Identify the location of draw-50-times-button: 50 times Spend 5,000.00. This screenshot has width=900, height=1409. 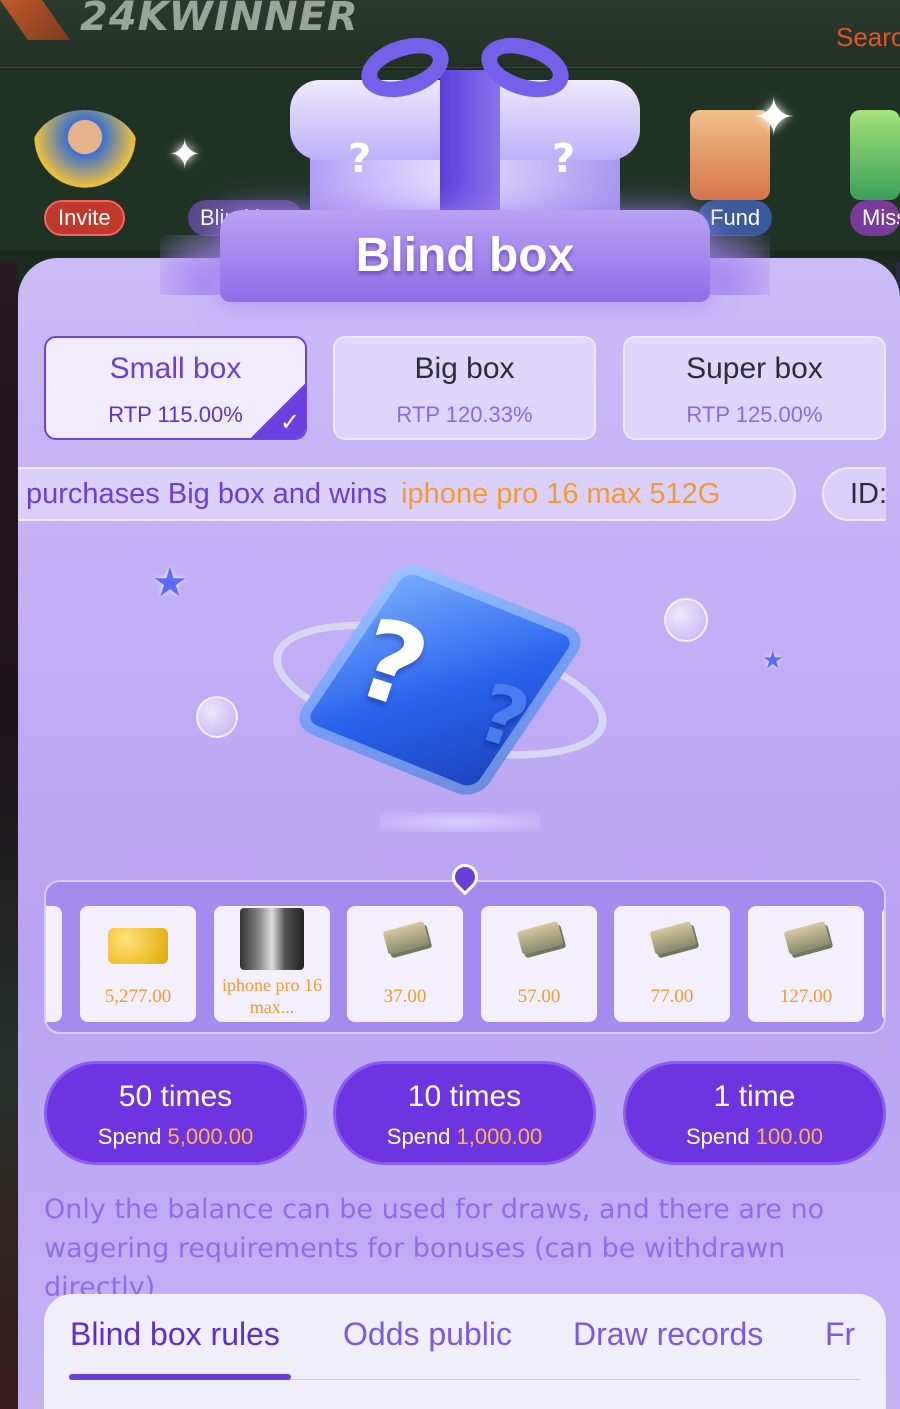
(175, 1113).